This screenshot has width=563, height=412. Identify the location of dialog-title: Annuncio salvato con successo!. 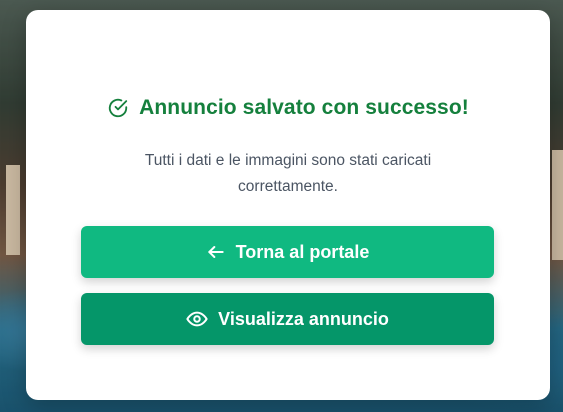
(304, 107).